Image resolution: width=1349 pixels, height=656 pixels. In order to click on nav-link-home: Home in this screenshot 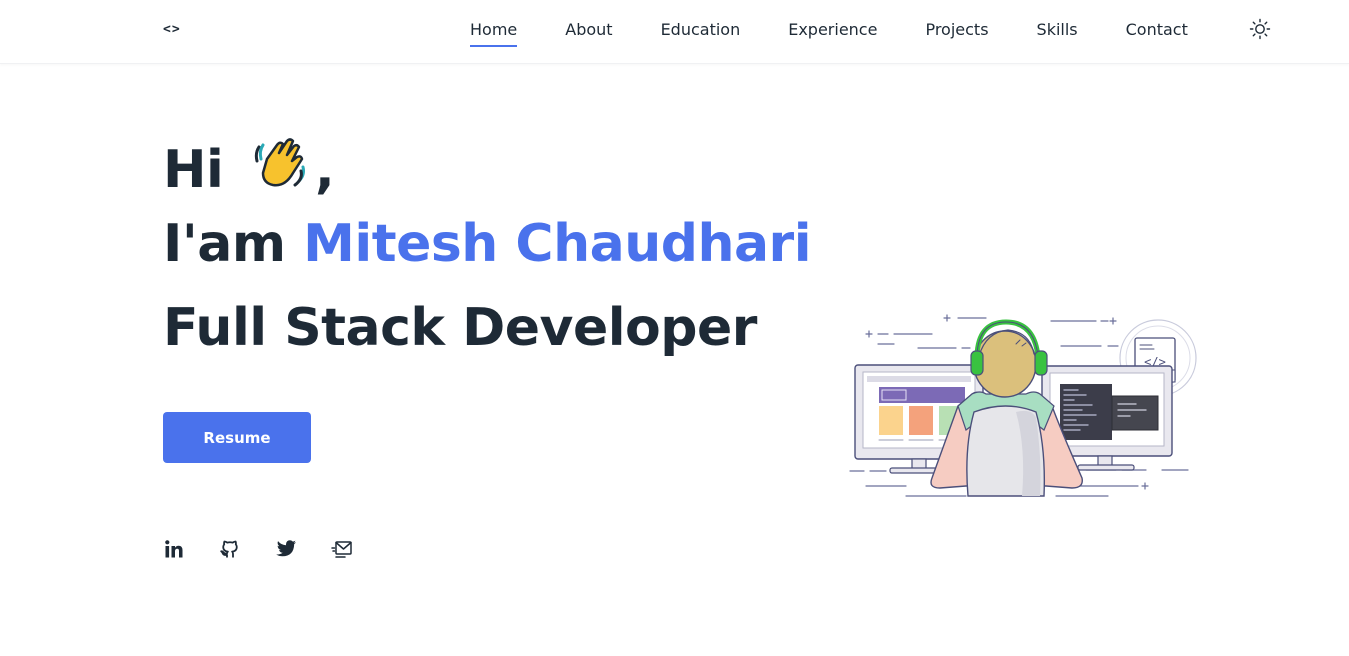, I will do `click(494, 33)`.